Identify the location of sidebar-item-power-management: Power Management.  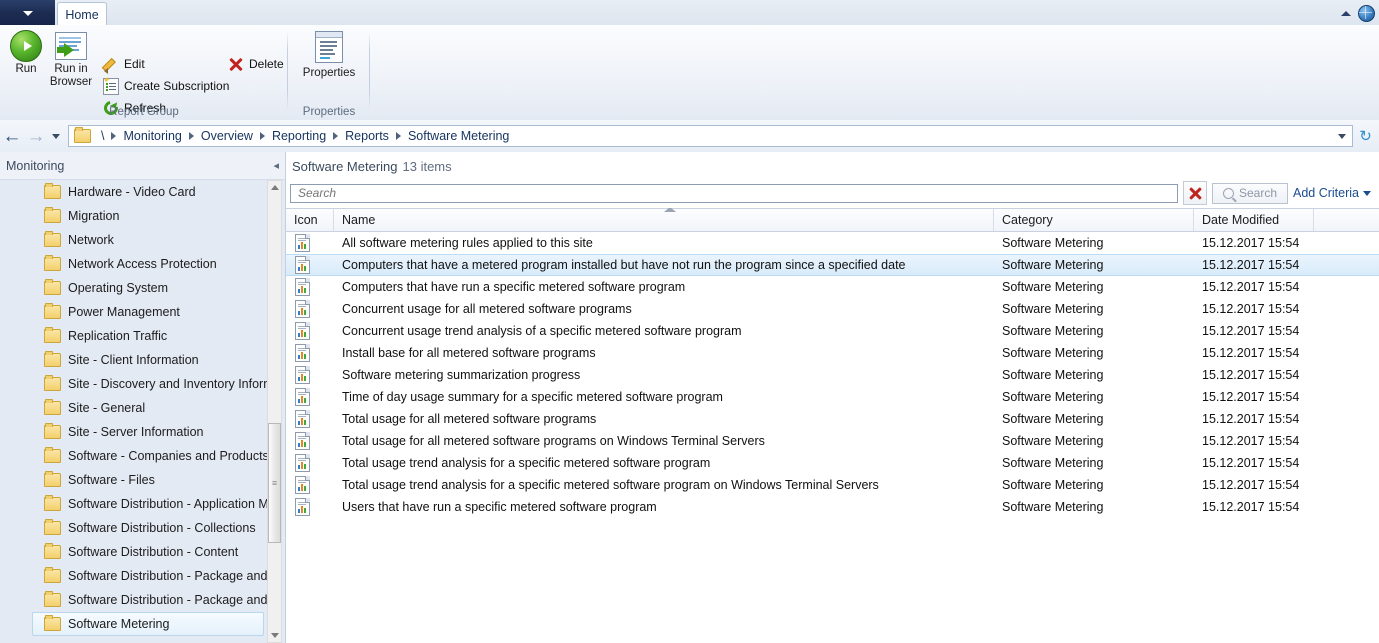
(135, 312).